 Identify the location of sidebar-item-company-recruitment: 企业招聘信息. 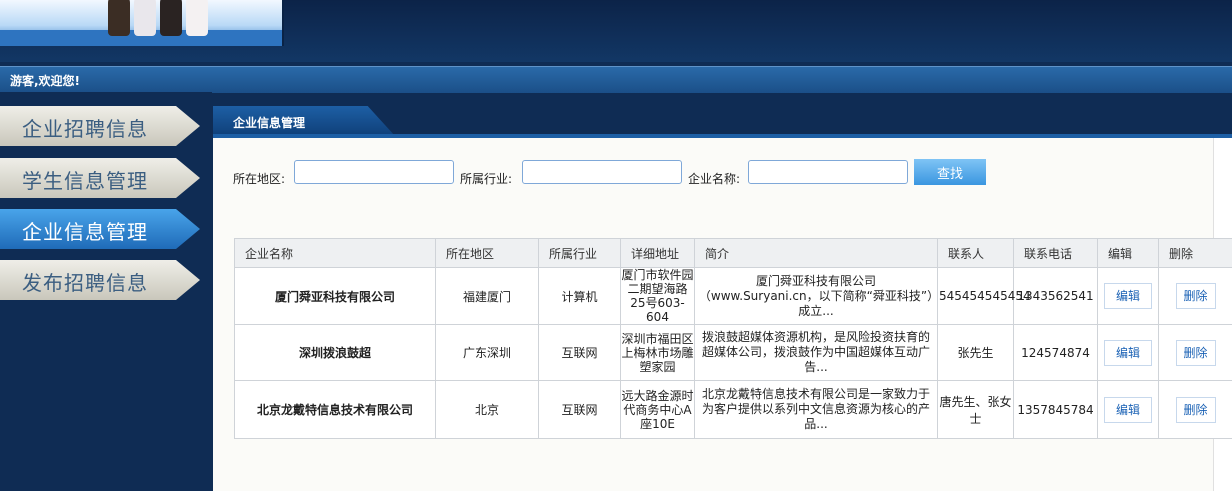
(100, 126).